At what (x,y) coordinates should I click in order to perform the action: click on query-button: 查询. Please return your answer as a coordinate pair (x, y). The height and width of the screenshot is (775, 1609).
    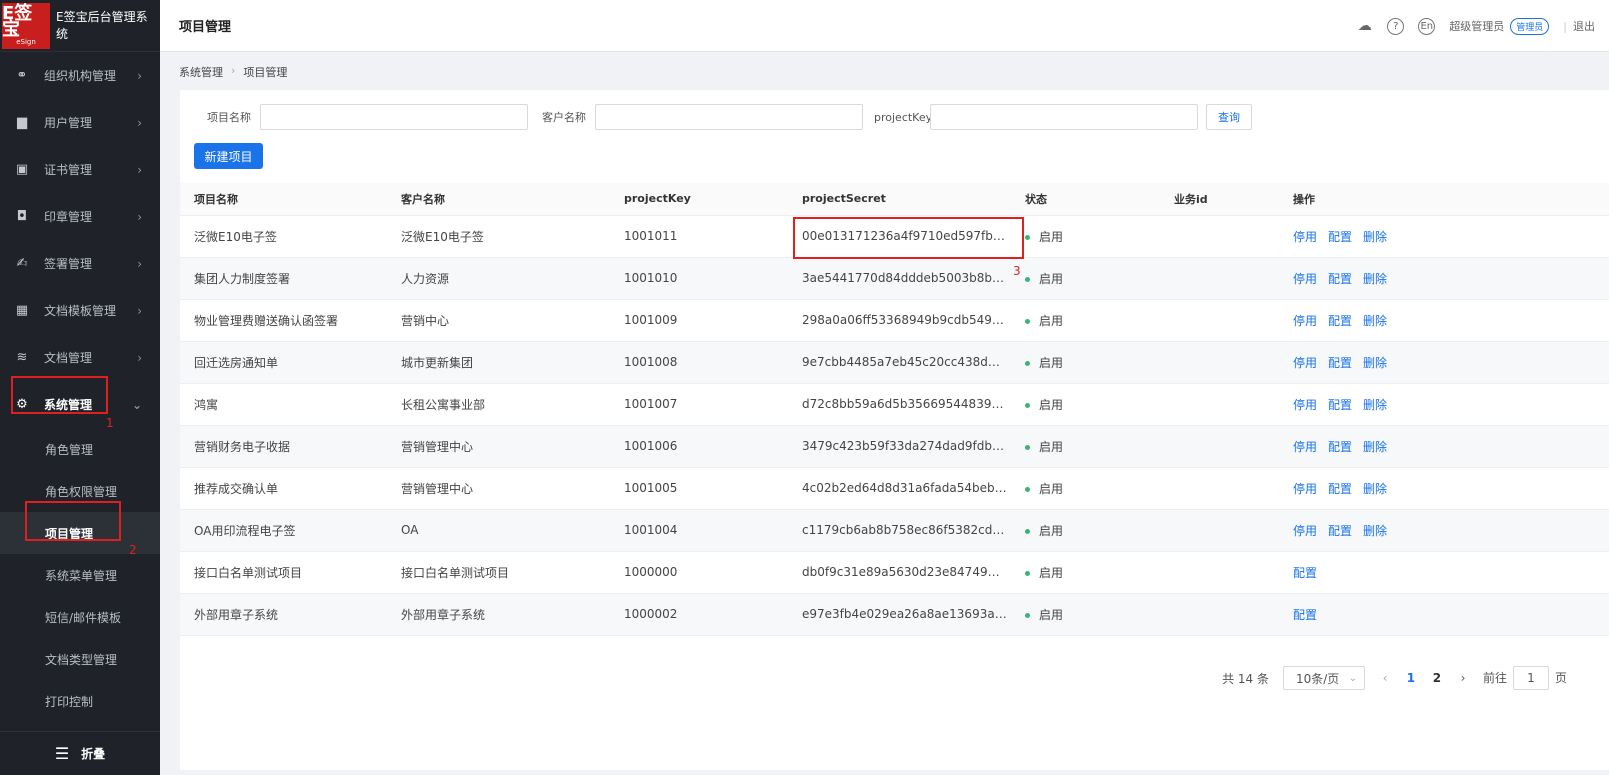
    Looking at the image, I should click on (1229, 117).